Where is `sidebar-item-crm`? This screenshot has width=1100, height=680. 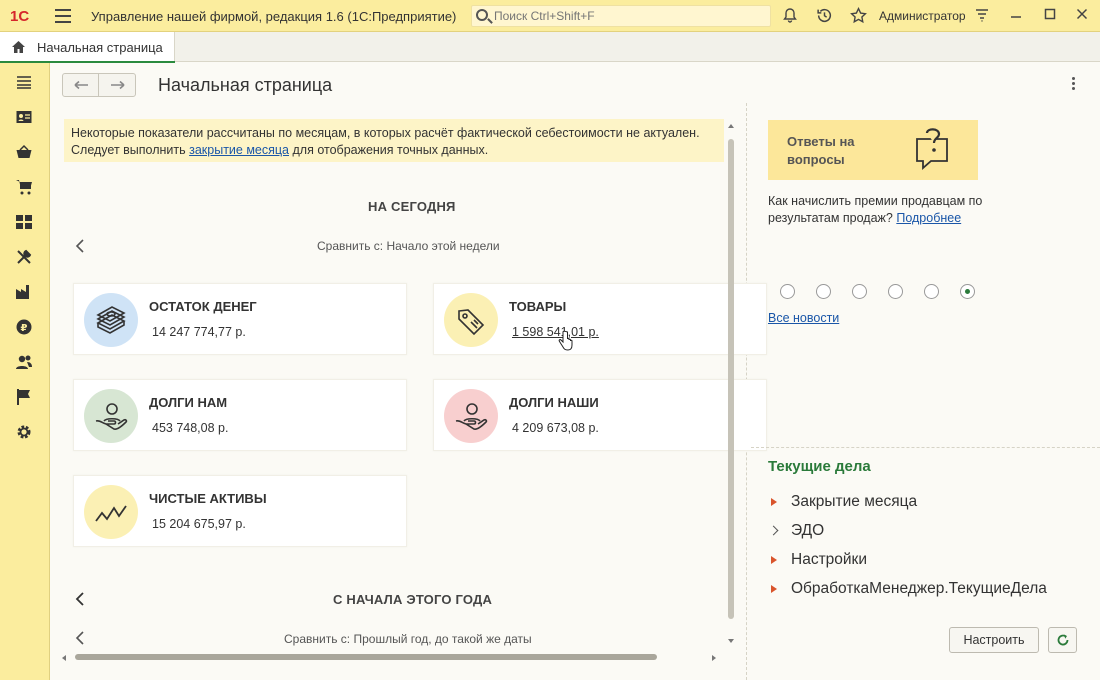 sidebar-item-crm is located at coordinates (25, 118).